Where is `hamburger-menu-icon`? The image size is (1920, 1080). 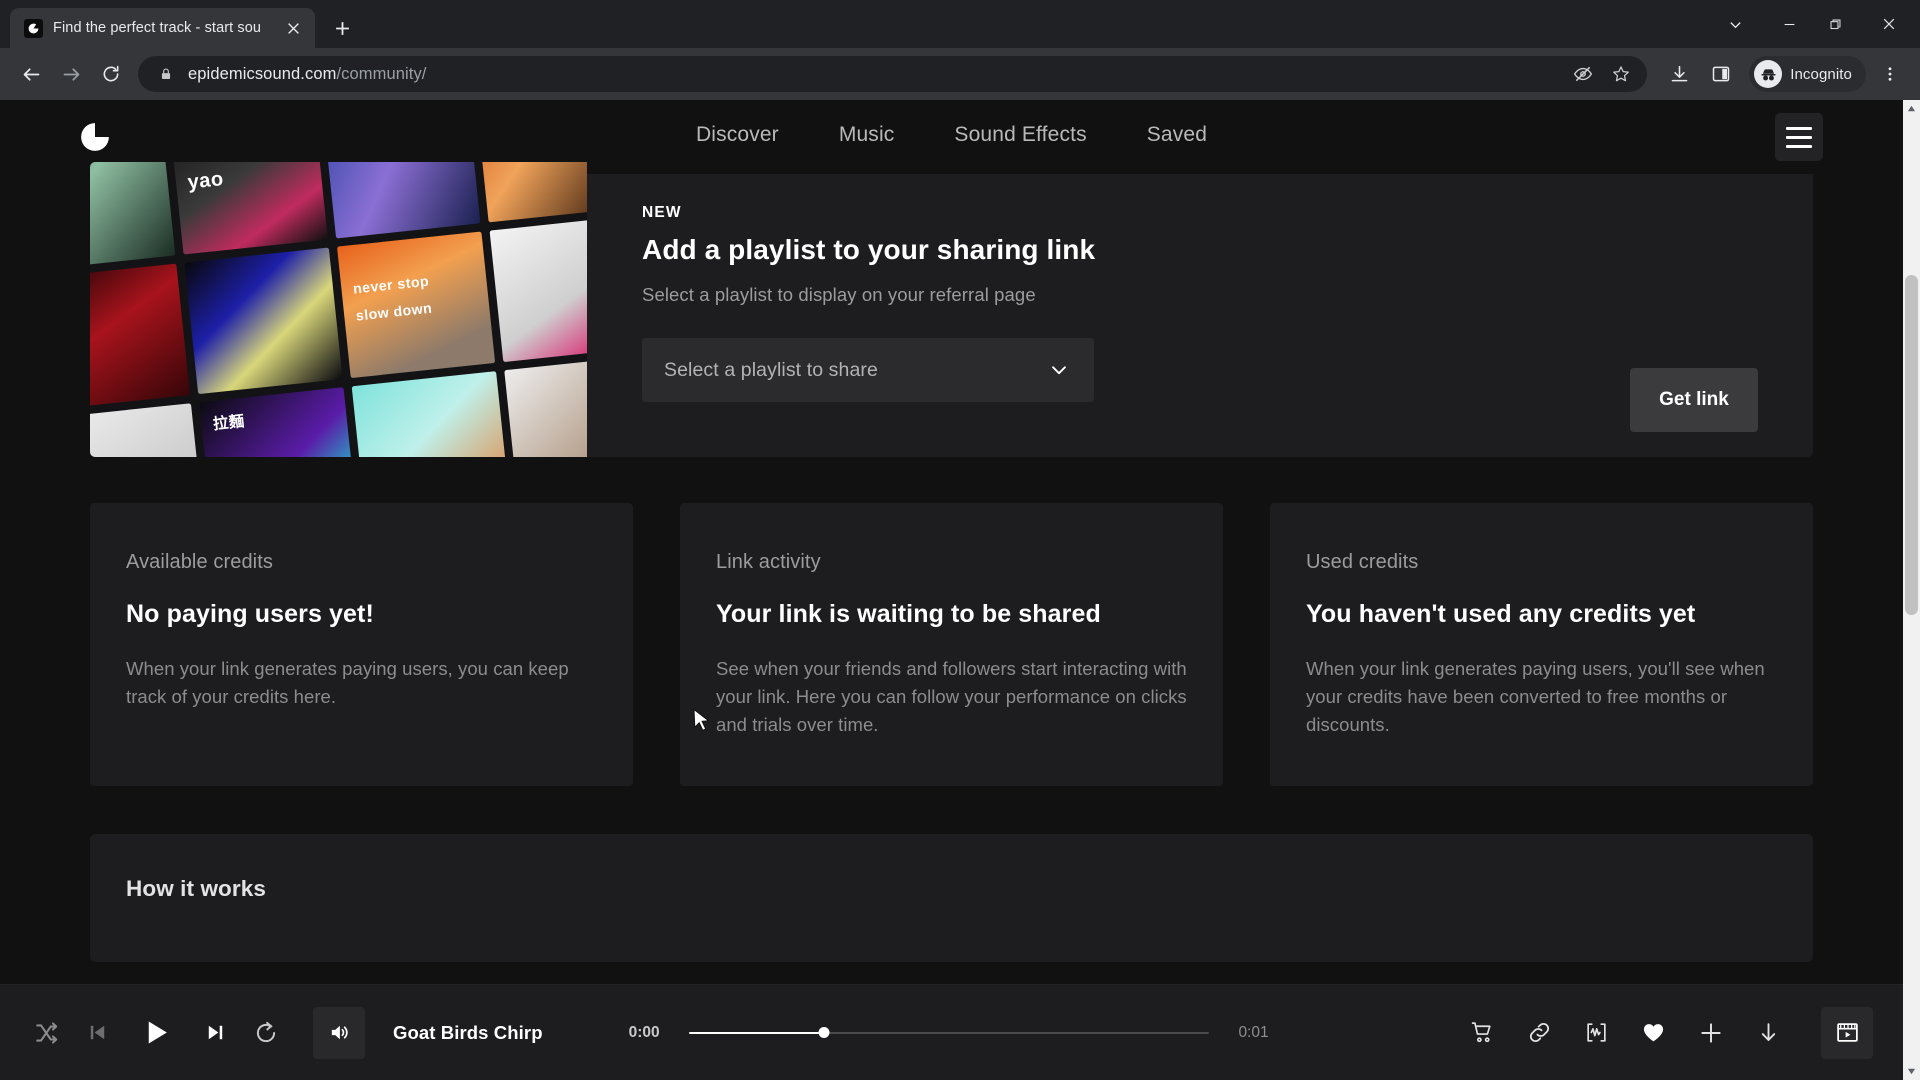 hamburger-menu-icon is located at coordinates (1799, 137).